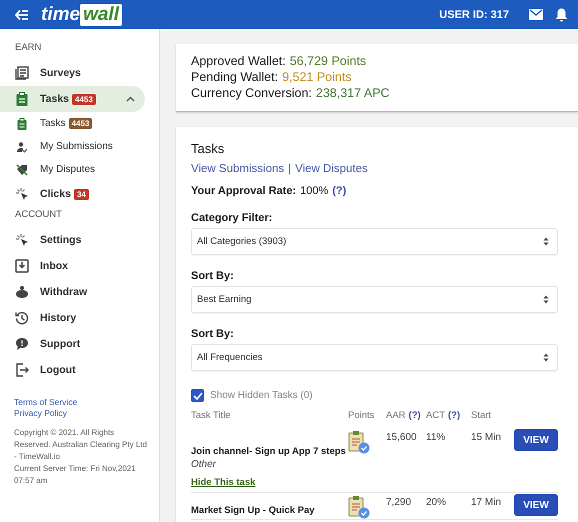 This screenshot has width=578, height=522. What do you see at coordinates (22, 344) in the screenshot?
I see `chat-bubble-icon` at bounding box center [22, 344].